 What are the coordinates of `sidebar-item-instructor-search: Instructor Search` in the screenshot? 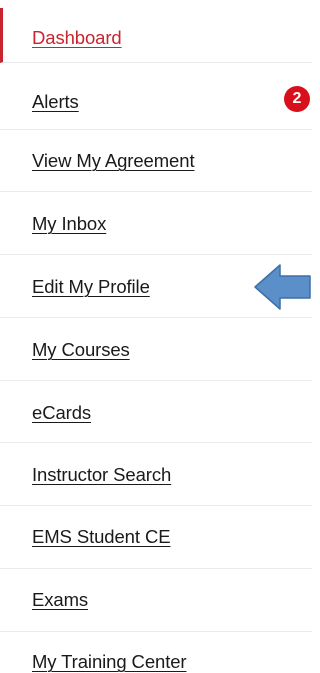 It's located at (156, 474).